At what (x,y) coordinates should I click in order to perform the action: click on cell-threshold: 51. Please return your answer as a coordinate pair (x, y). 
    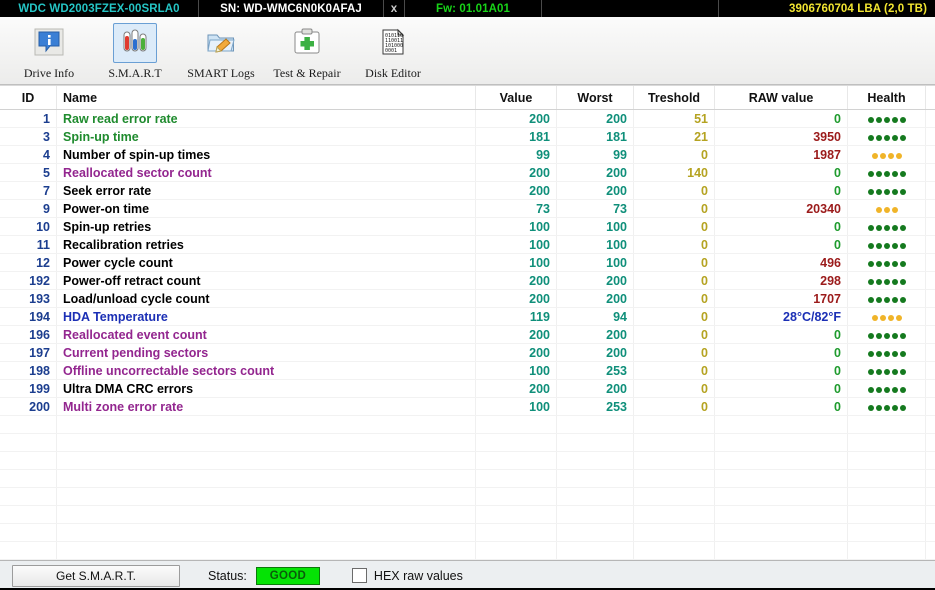
    Looking at the image, I should click on (674, 118).